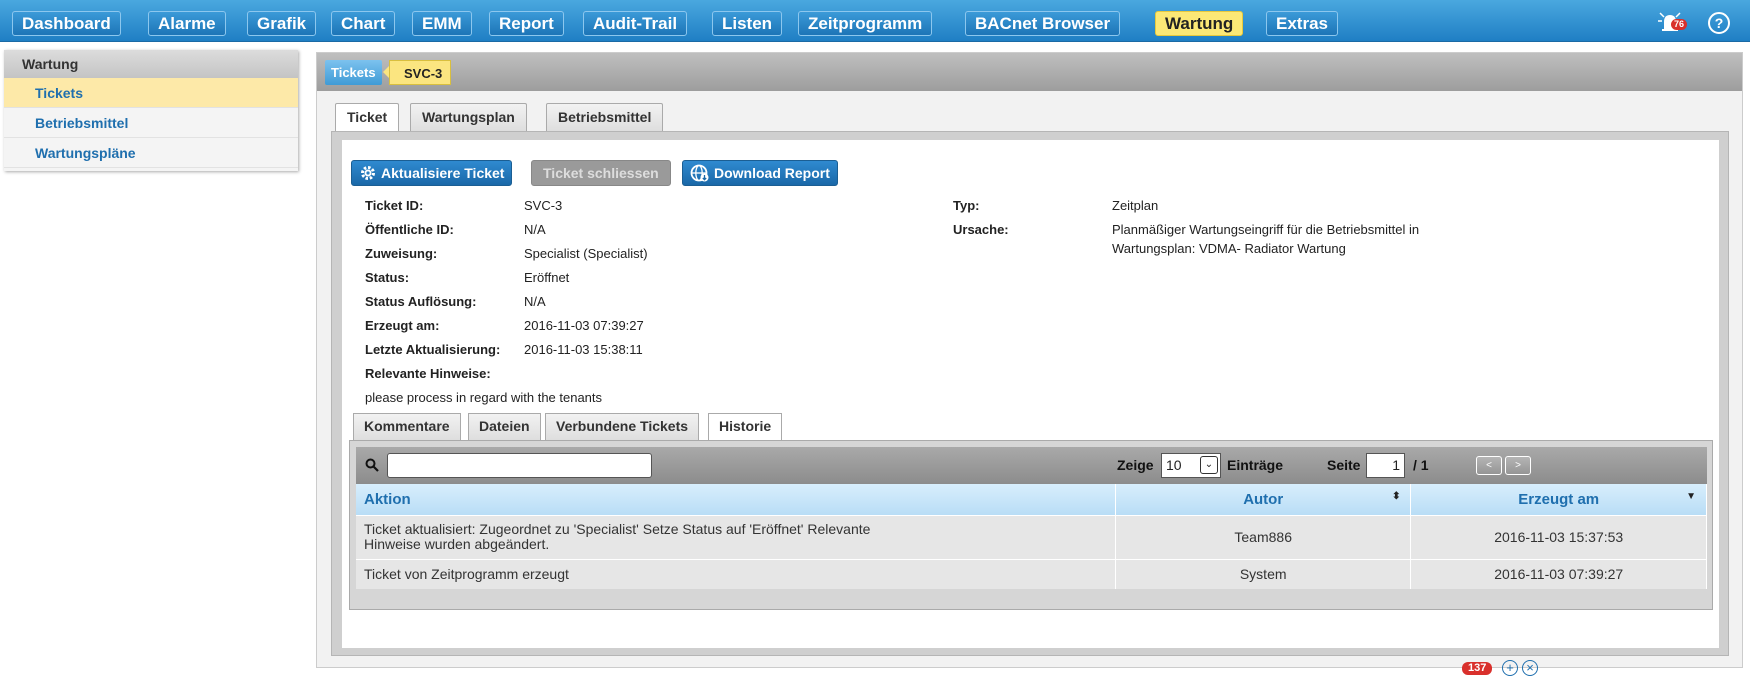  Describe the element at coordinates (1209, 465) in the screenshot. I see `chevron-down-icon: ⌄` at that location.